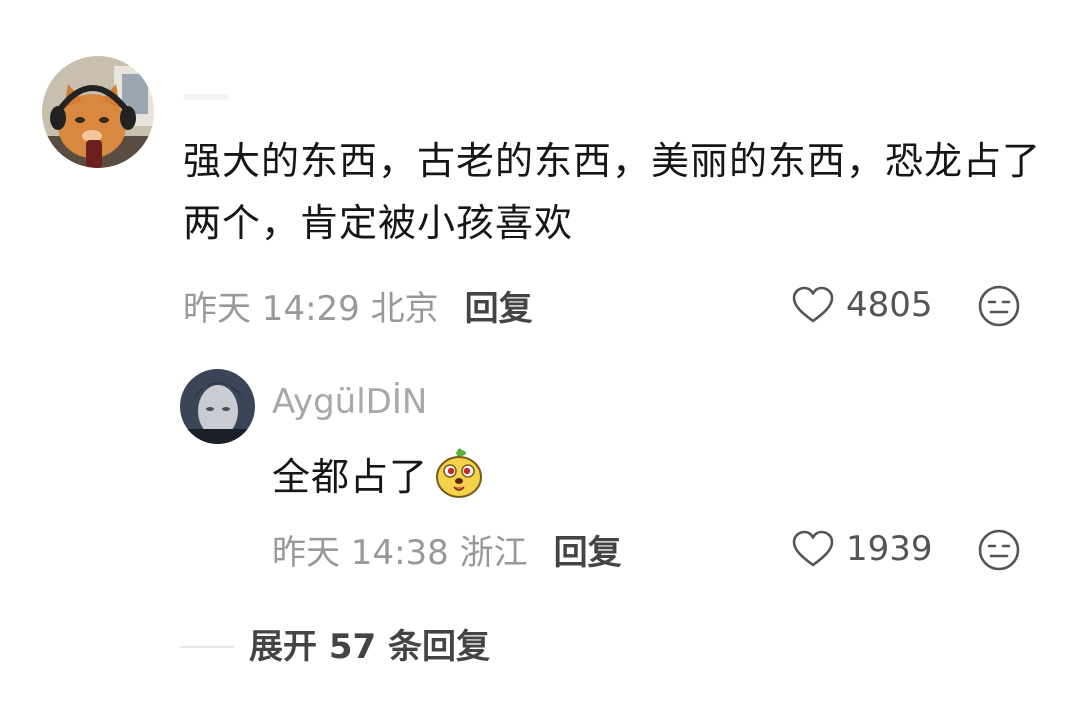 The height and width of the screenshot is (721, 1079). I want to click on like-count: 1939, so click(889, 549).